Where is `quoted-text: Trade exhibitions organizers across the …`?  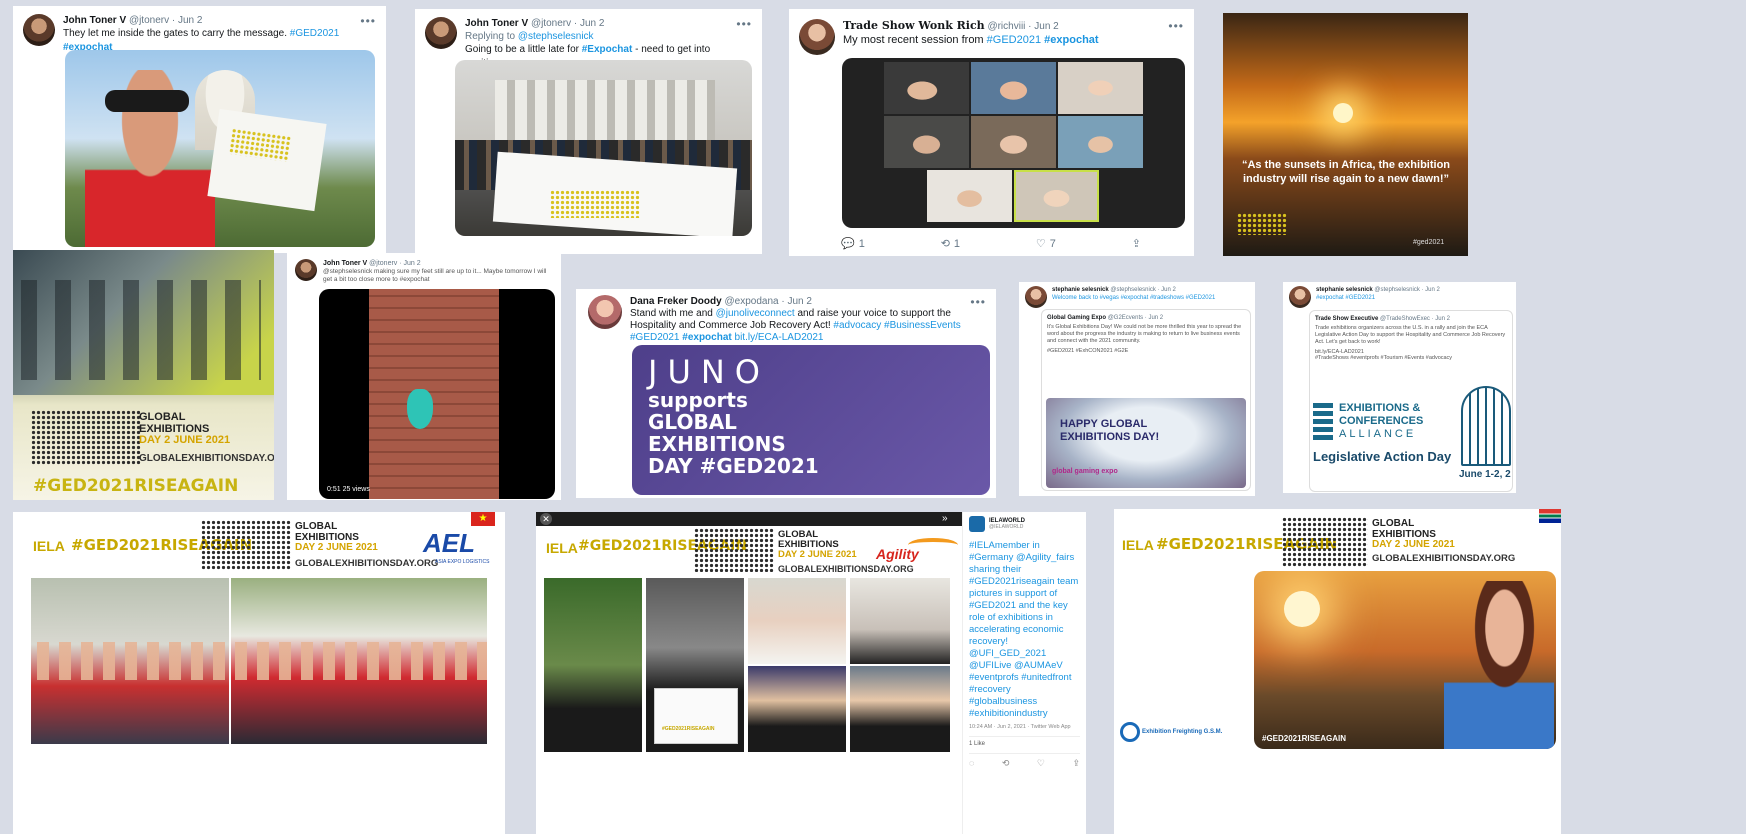 quoted-text: Trade exhibitions organizers across the … is located at coordinates (1410, 335).